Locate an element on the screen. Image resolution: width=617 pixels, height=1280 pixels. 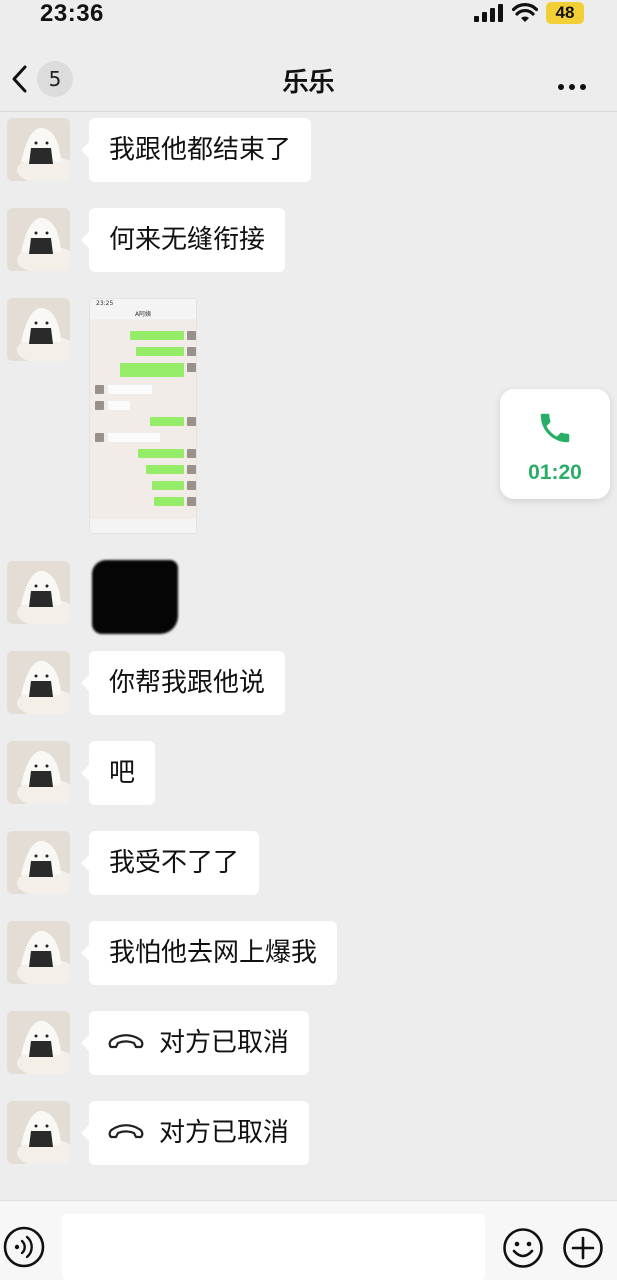
message-bubble: 吧 is located at coordinates (118, 773).